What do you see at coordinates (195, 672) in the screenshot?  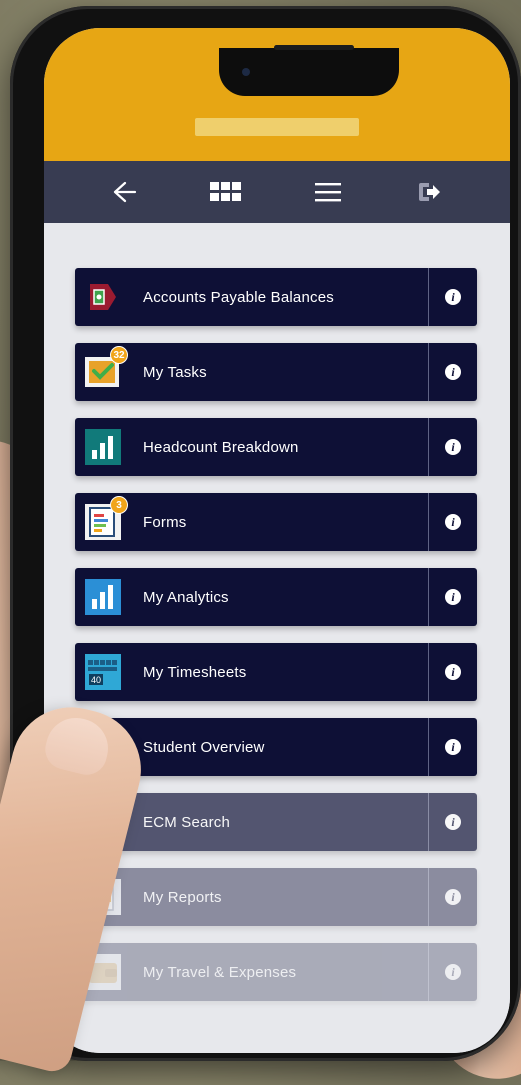 I see `tile-label: My Timesheets` at bounding box center [195, 672].